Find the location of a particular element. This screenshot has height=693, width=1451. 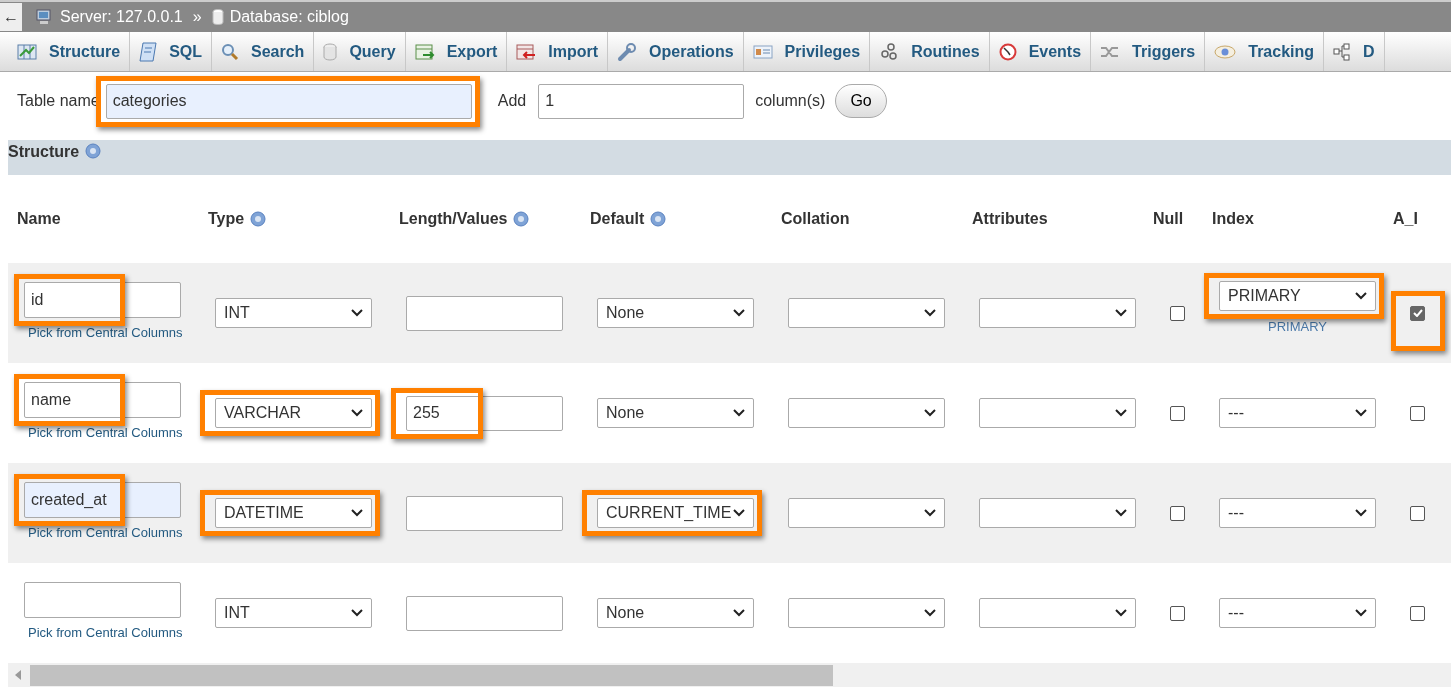

tab: Structure is located at coordinates (69, 51).